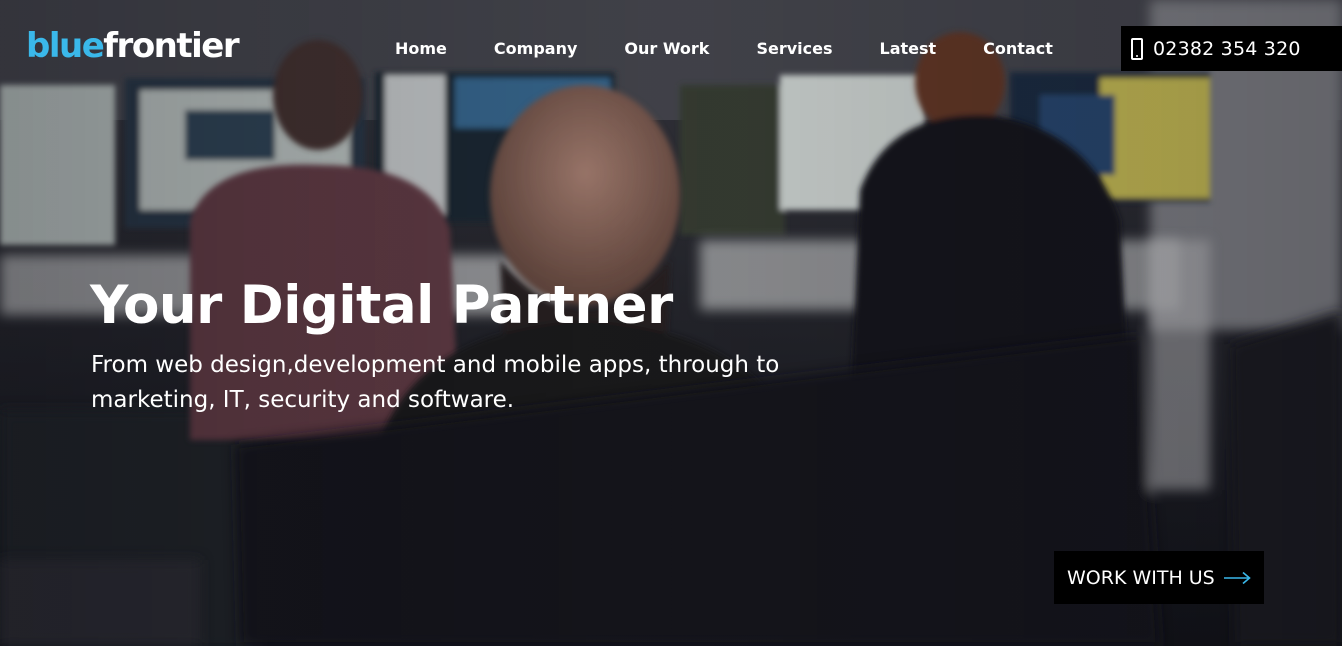 The width and height of the screenshot is (1342, 646). I want to click on nav-contact: Contact, so click(1018, 49).